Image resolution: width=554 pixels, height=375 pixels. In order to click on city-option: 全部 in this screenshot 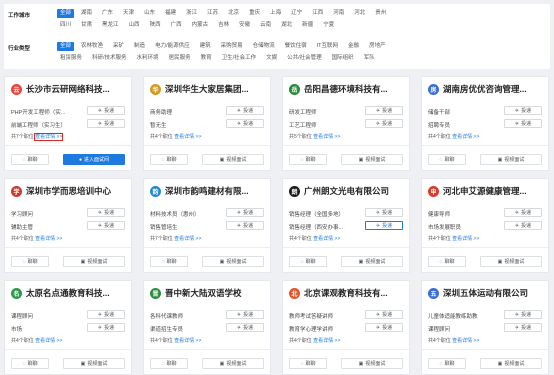, I will do `click(66, 13)`.